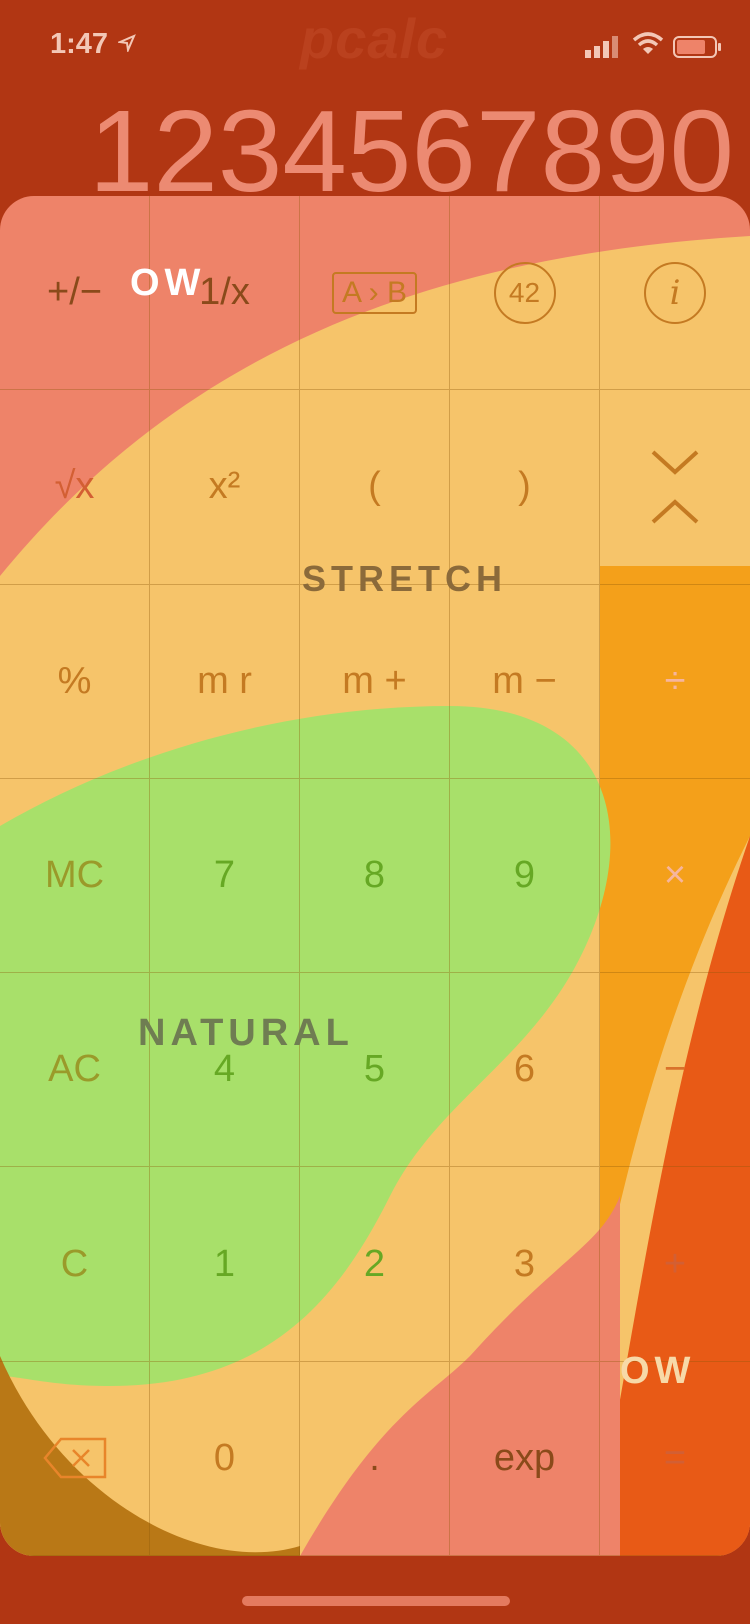 The height and width of the screenshot is (1624, 750). What do you see at coordinates (75, 487) in the screenshot?
I see `square-root-key: √x` at bounding box center [75, 487].